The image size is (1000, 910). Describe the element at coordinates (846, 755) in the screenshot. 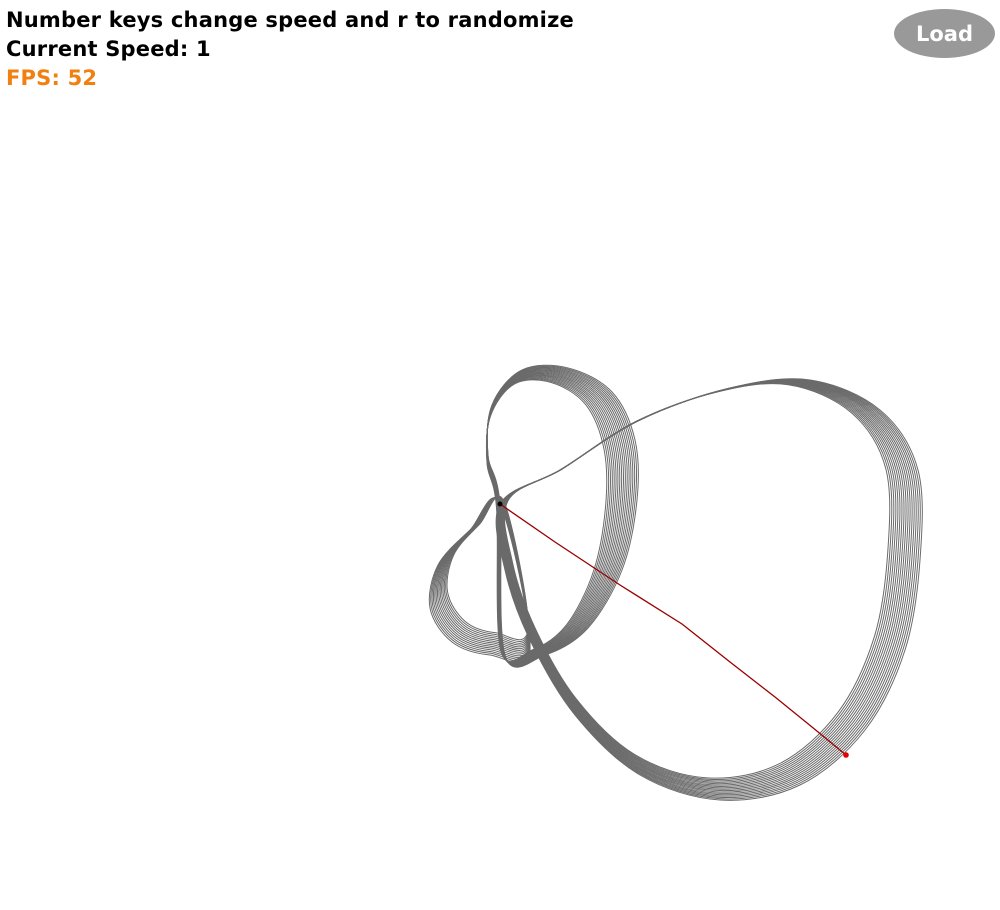

I see `end-point` at that location.